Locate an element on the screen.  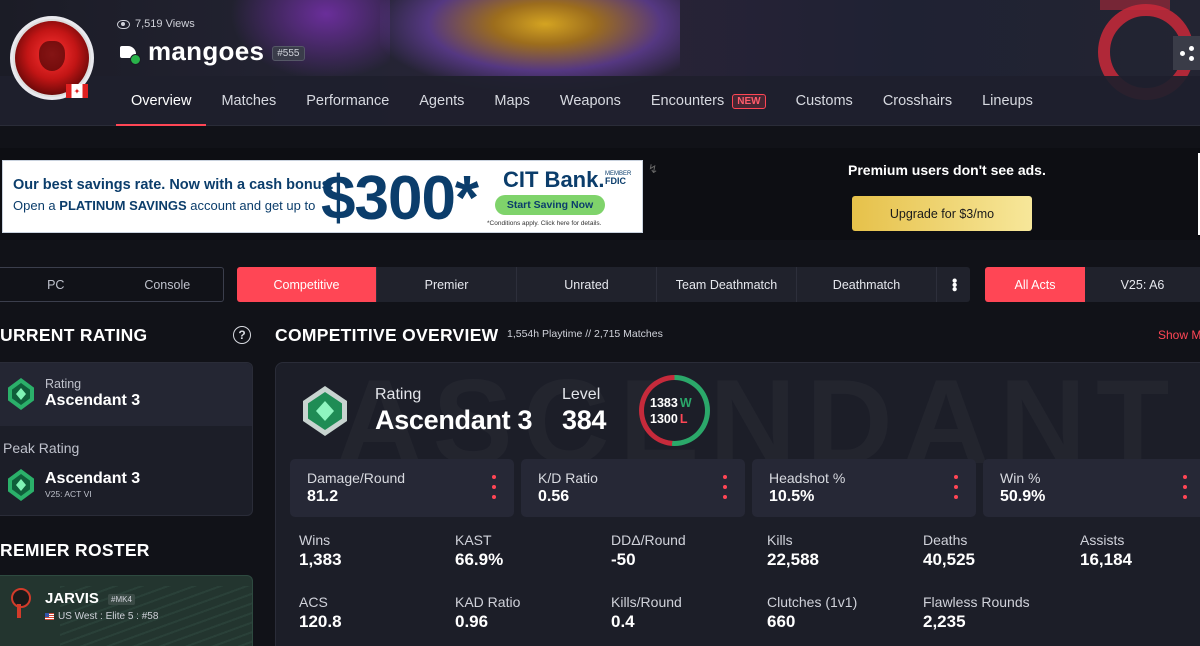
stat-value: 2,235 is located at coordinates (944, 621).